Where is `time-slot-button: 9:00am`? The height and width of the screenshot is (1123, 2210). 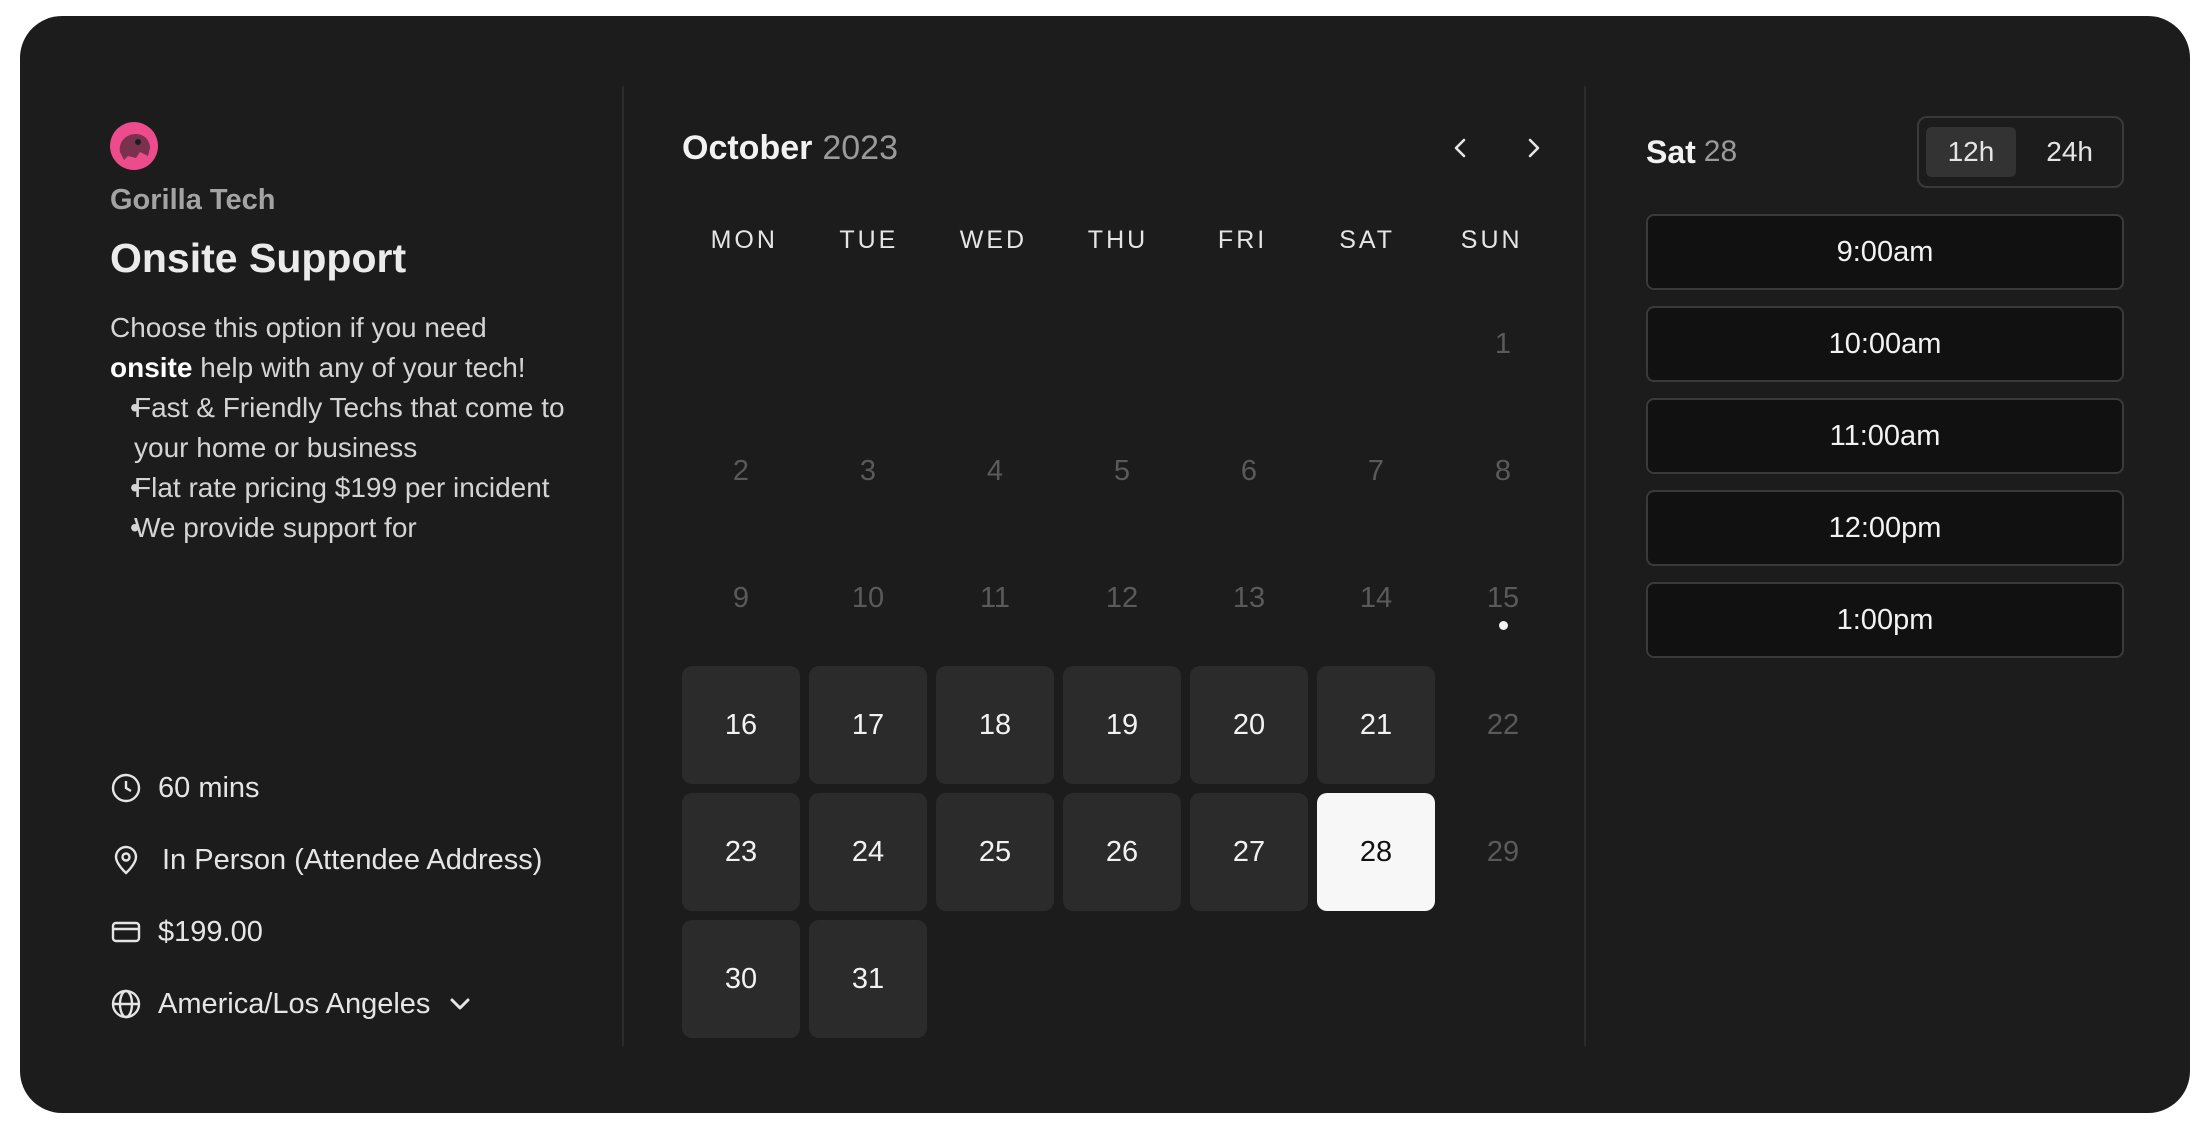 time-slot-button: 9:00am is located at coordinates (1885, 252).